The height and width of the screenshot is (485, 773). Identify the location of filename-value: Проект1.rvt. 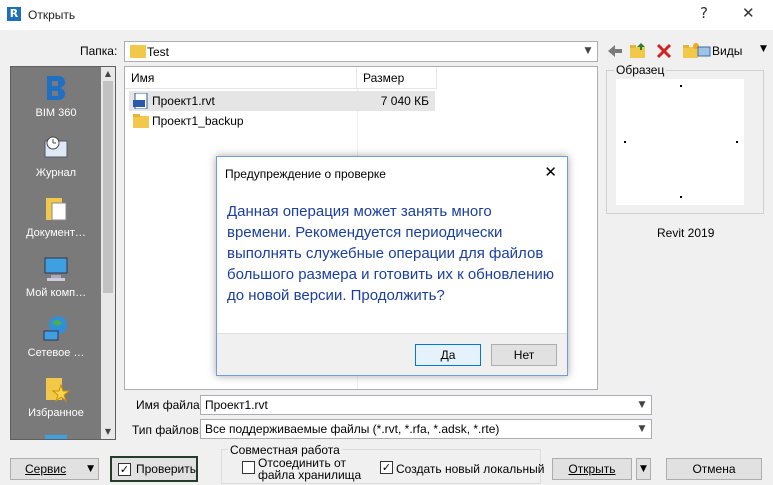
(236, 405).